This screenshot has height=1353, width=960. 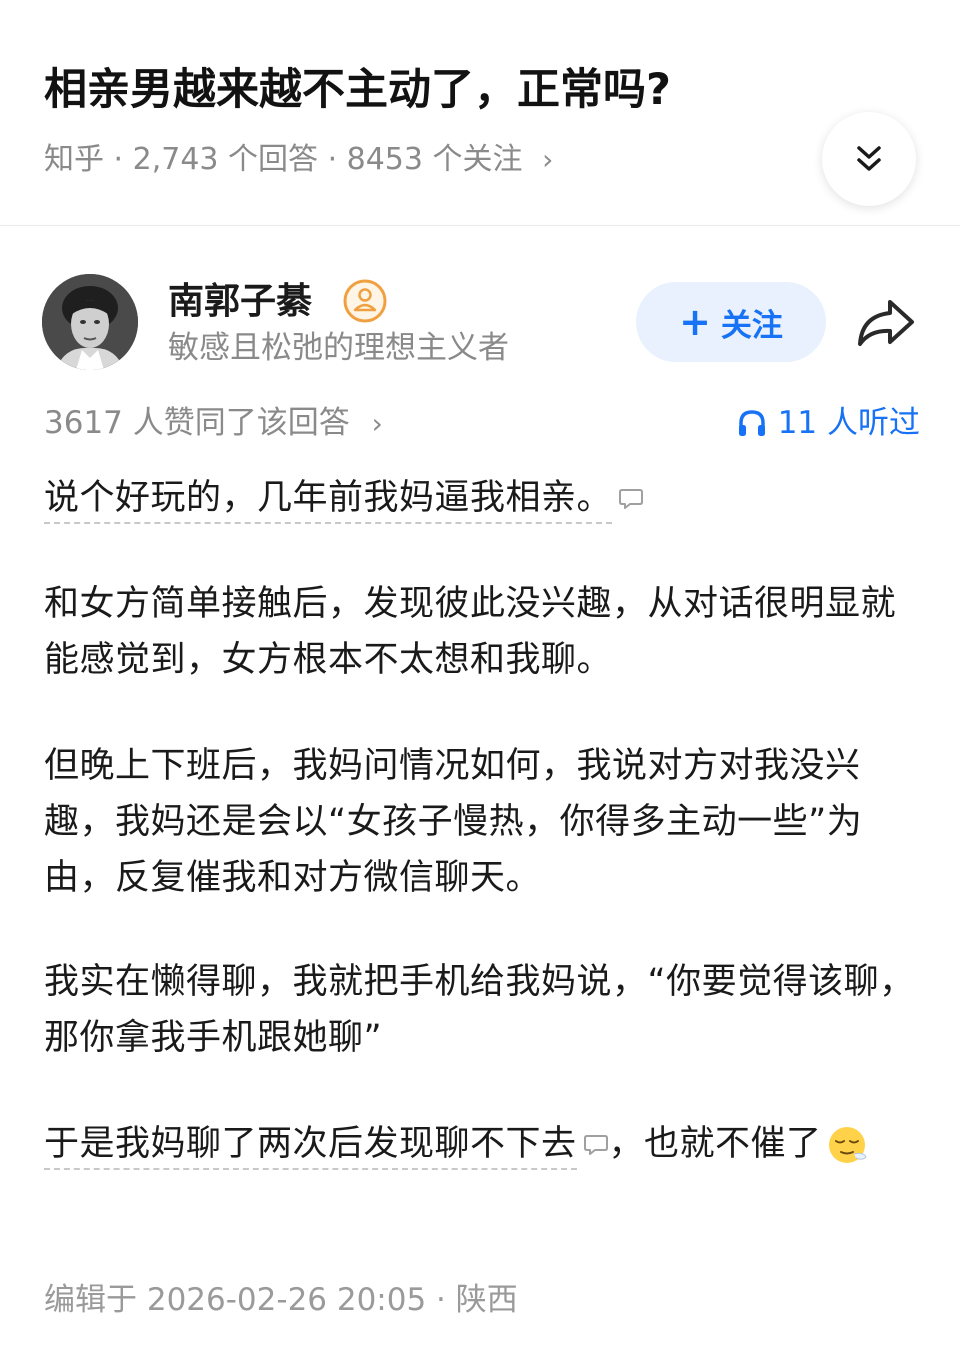 I want to click on double-chevron-down-icon, so click(x=869, y=158).